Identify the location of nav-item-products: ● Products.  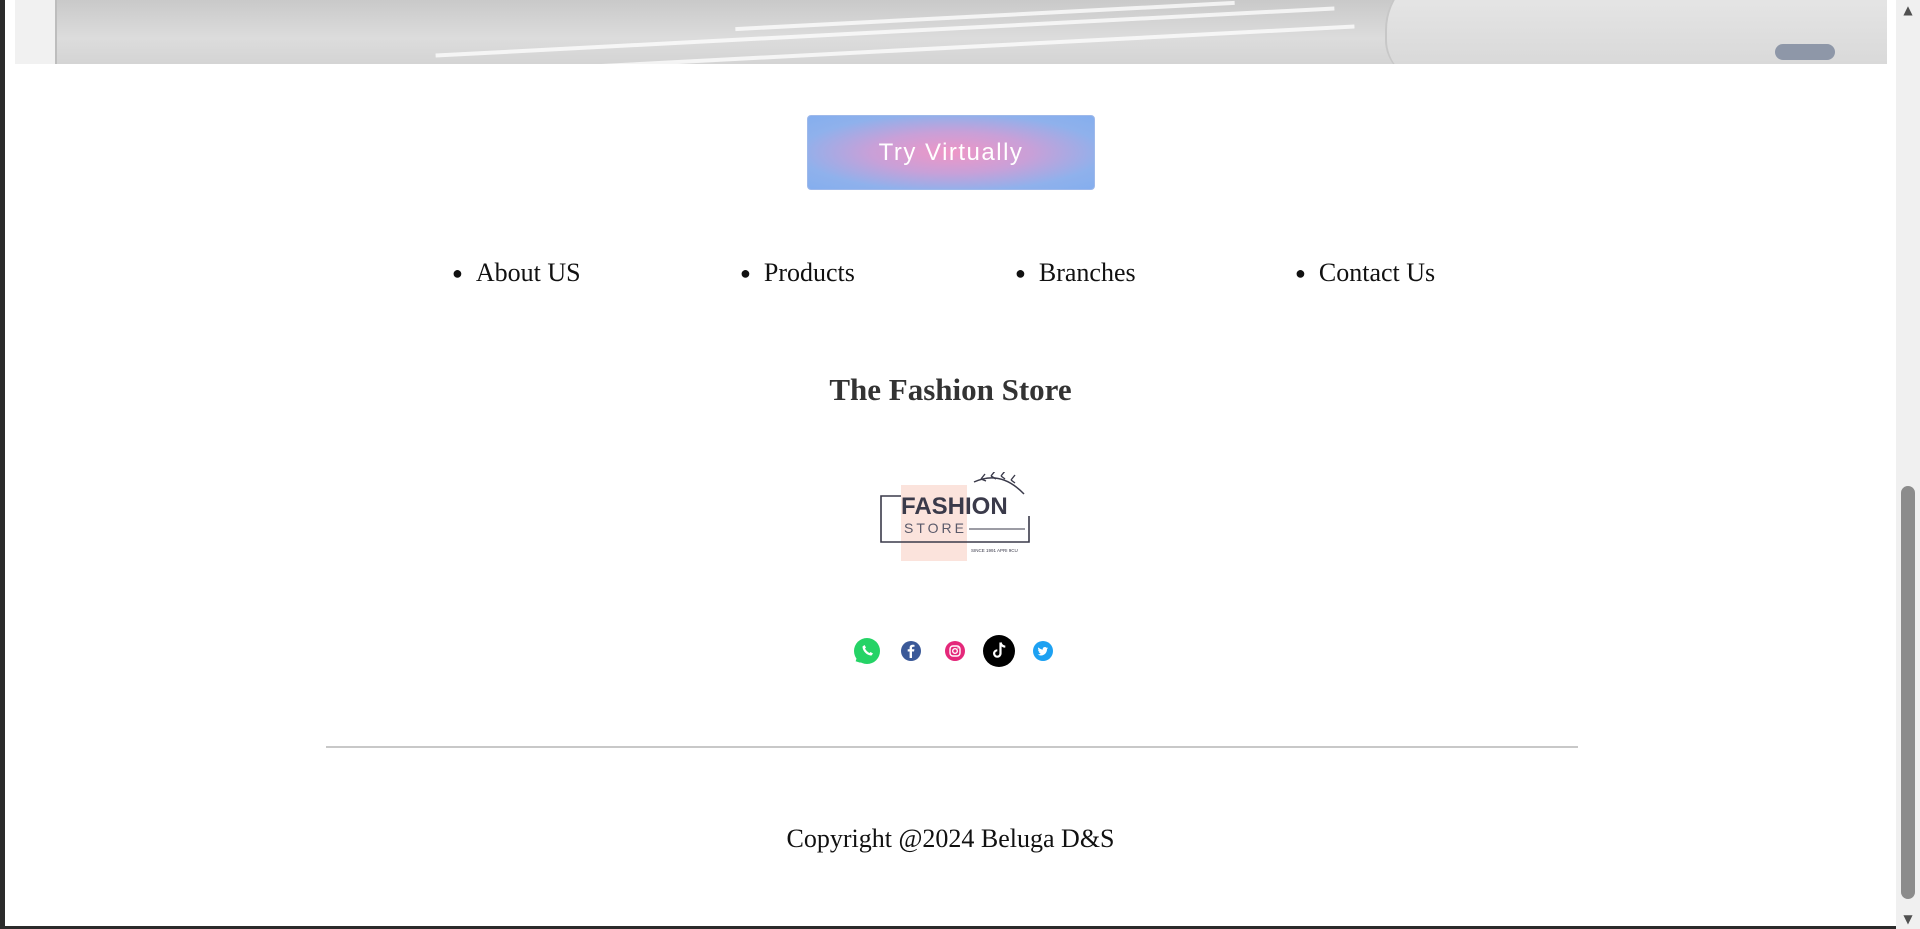
(797, 273).